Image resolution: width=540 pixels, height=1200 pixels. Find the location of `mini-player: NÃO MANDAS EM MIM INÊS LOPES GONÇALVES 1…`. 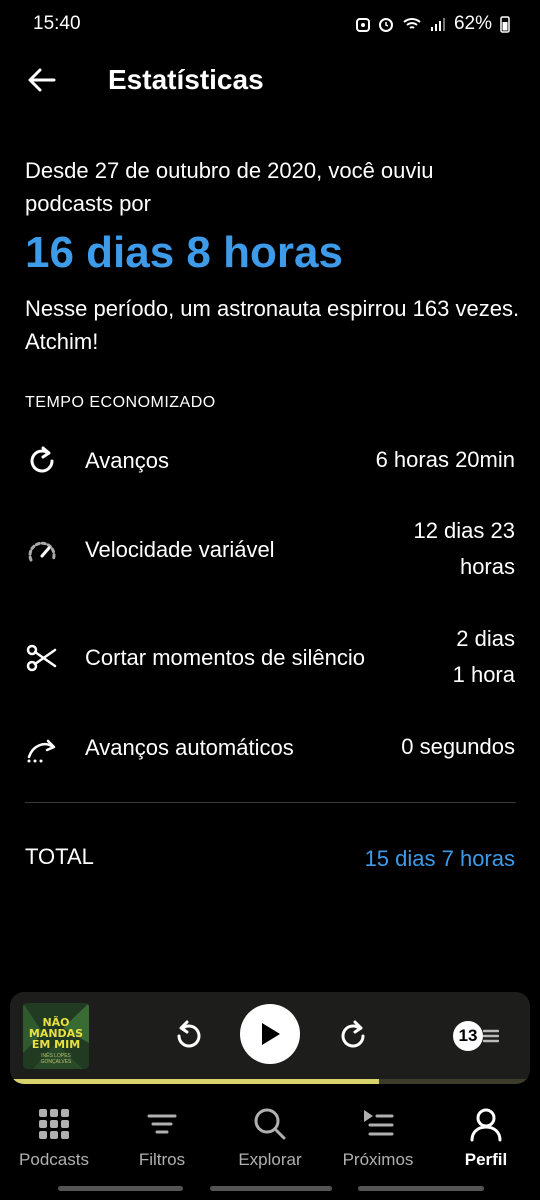

mini-player: NÃO MANDAS EM MIM INÊS LOPES GONÇALVES 1… is located at coordinates (270, 1038).